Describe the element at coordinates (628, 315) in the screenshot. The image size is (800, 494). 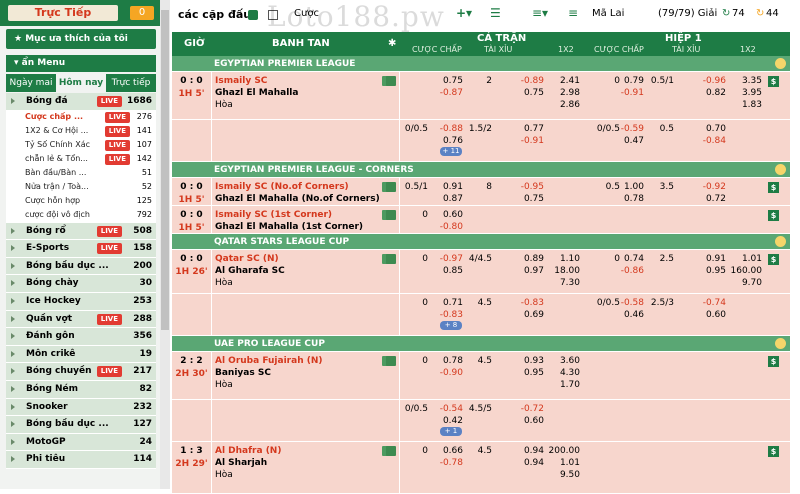
I see `odds-value: 0.46` at that location.